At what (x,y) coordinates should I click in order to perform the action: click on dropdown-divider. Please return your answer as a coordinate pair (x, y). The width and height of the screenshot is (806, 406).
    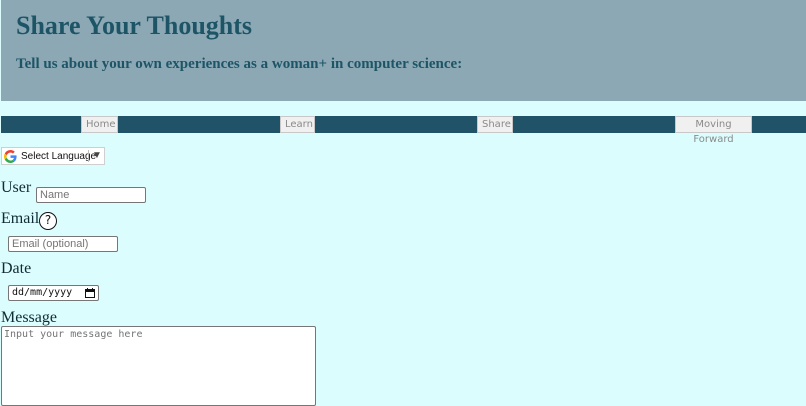
    Looking at the image, I should click on (88, 156).